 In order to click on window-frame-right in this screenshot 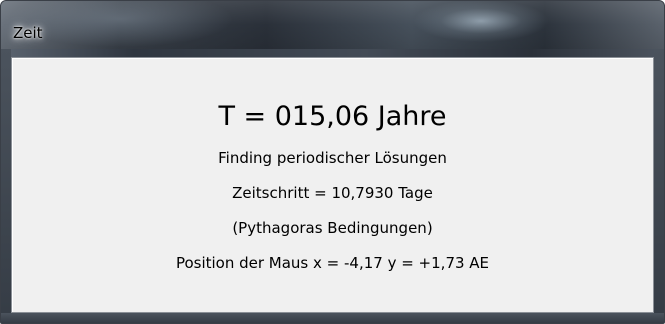, I will do `click(659, 186)`.